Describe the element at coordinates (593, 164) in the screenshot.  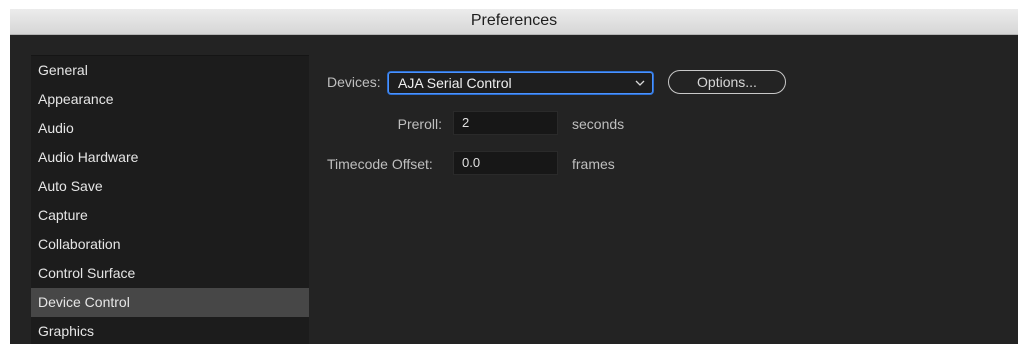
I see `timecode-offset-unit: frames` at that location.